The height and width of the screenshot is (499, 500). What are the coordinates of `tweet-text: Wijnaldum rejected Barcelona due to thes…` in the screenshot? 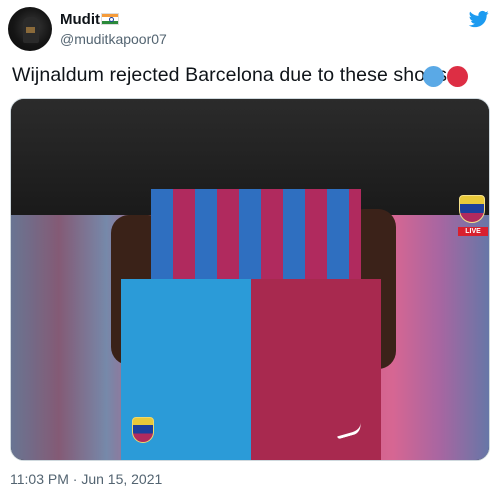 It's located at (230, 75).